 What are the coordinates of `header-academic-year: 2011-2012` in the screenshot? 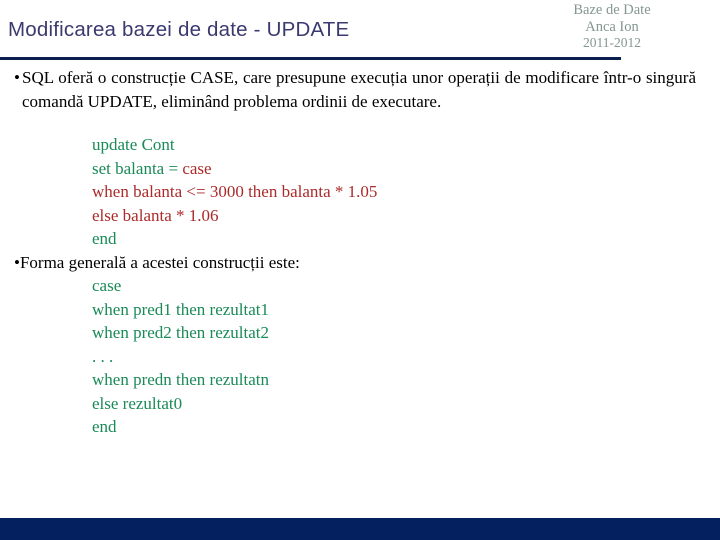 It's located at (612, 42).